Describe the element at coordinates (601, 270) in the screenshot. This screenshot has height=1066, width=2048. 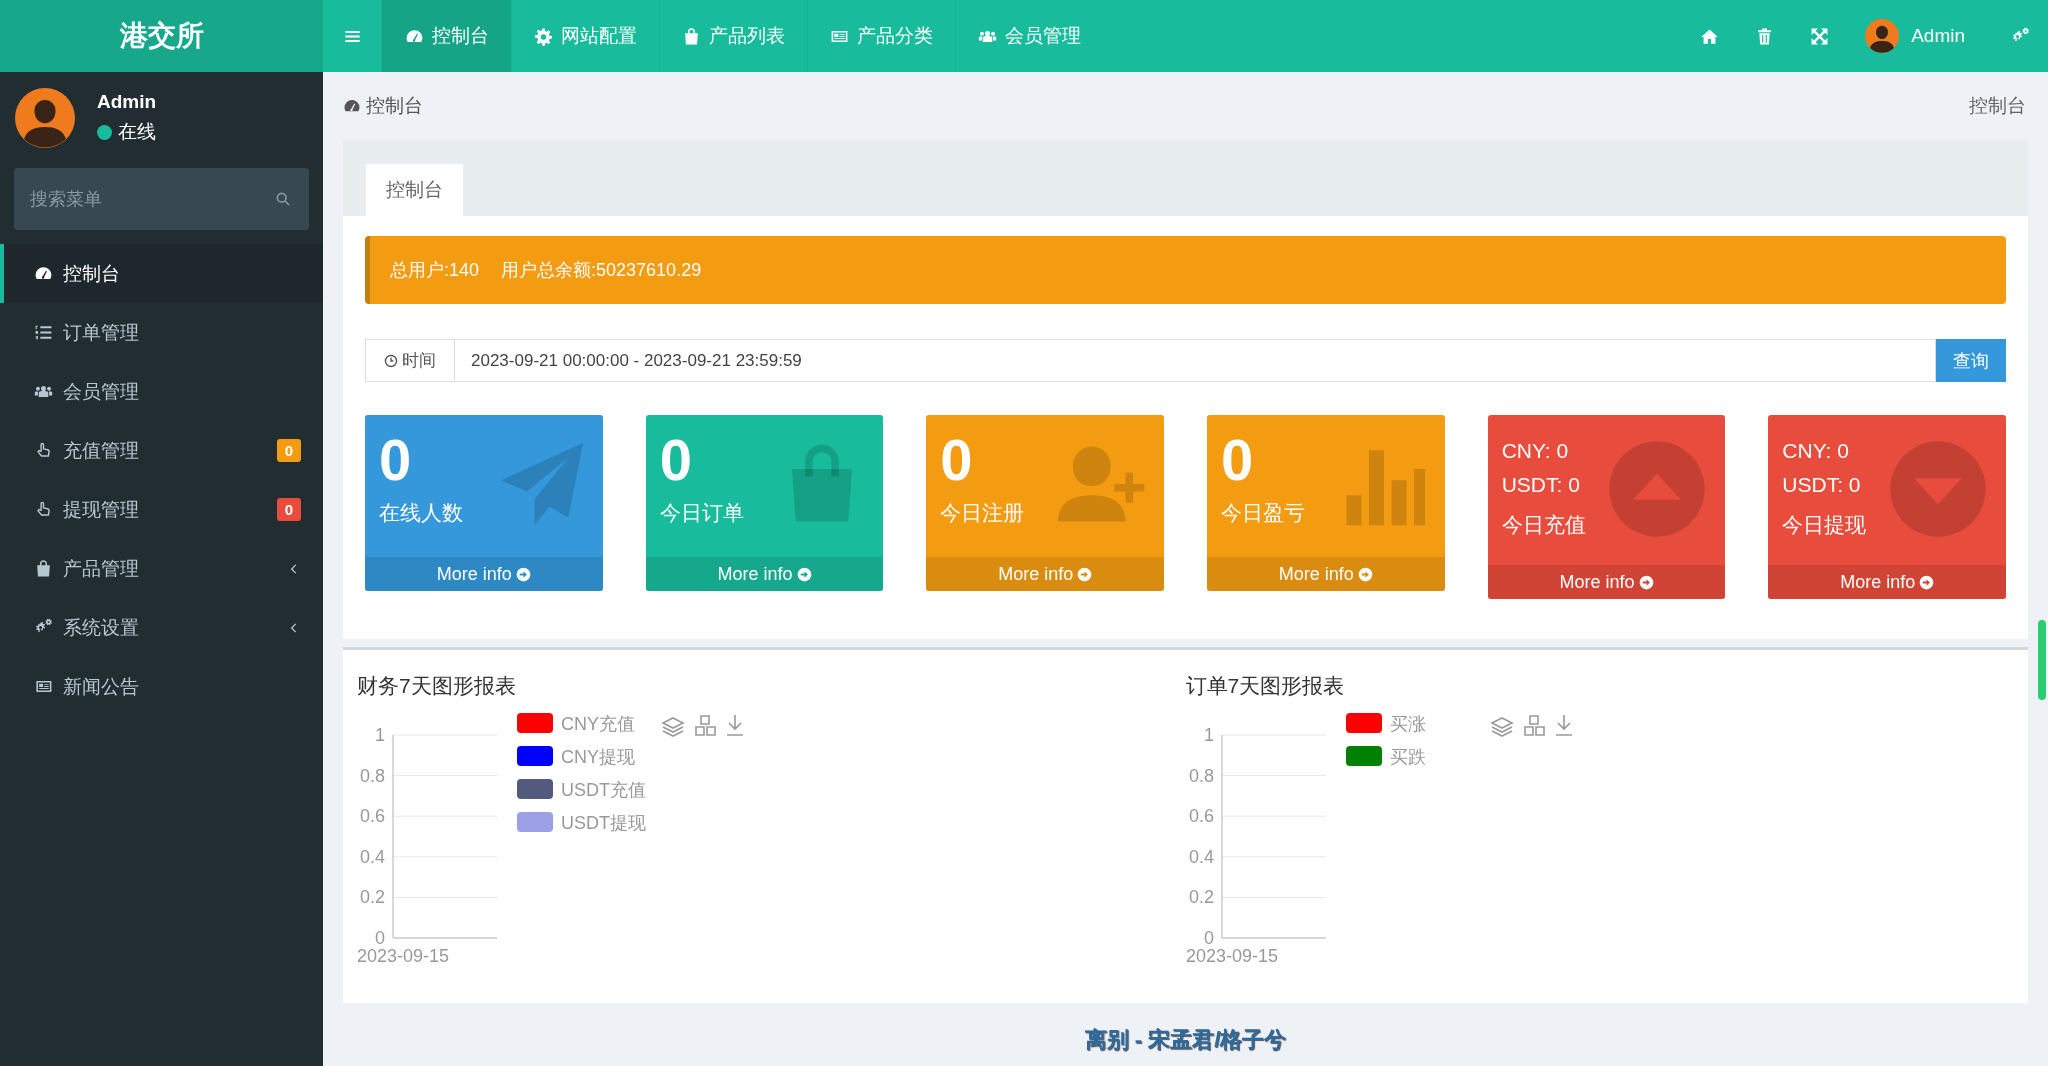
I see `total-balance-text: 用户总余额:50237610.29` at that location.